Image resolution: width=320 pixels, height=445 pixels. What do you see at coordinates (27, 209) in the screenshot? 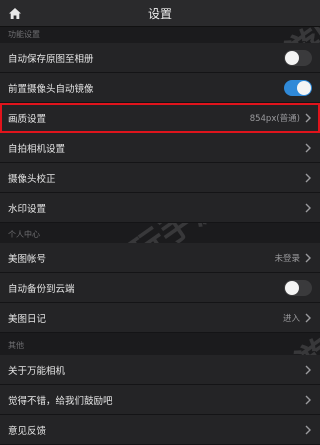
I see `watermark-settings-label: 水印设置` at bounding box center [27, 209].